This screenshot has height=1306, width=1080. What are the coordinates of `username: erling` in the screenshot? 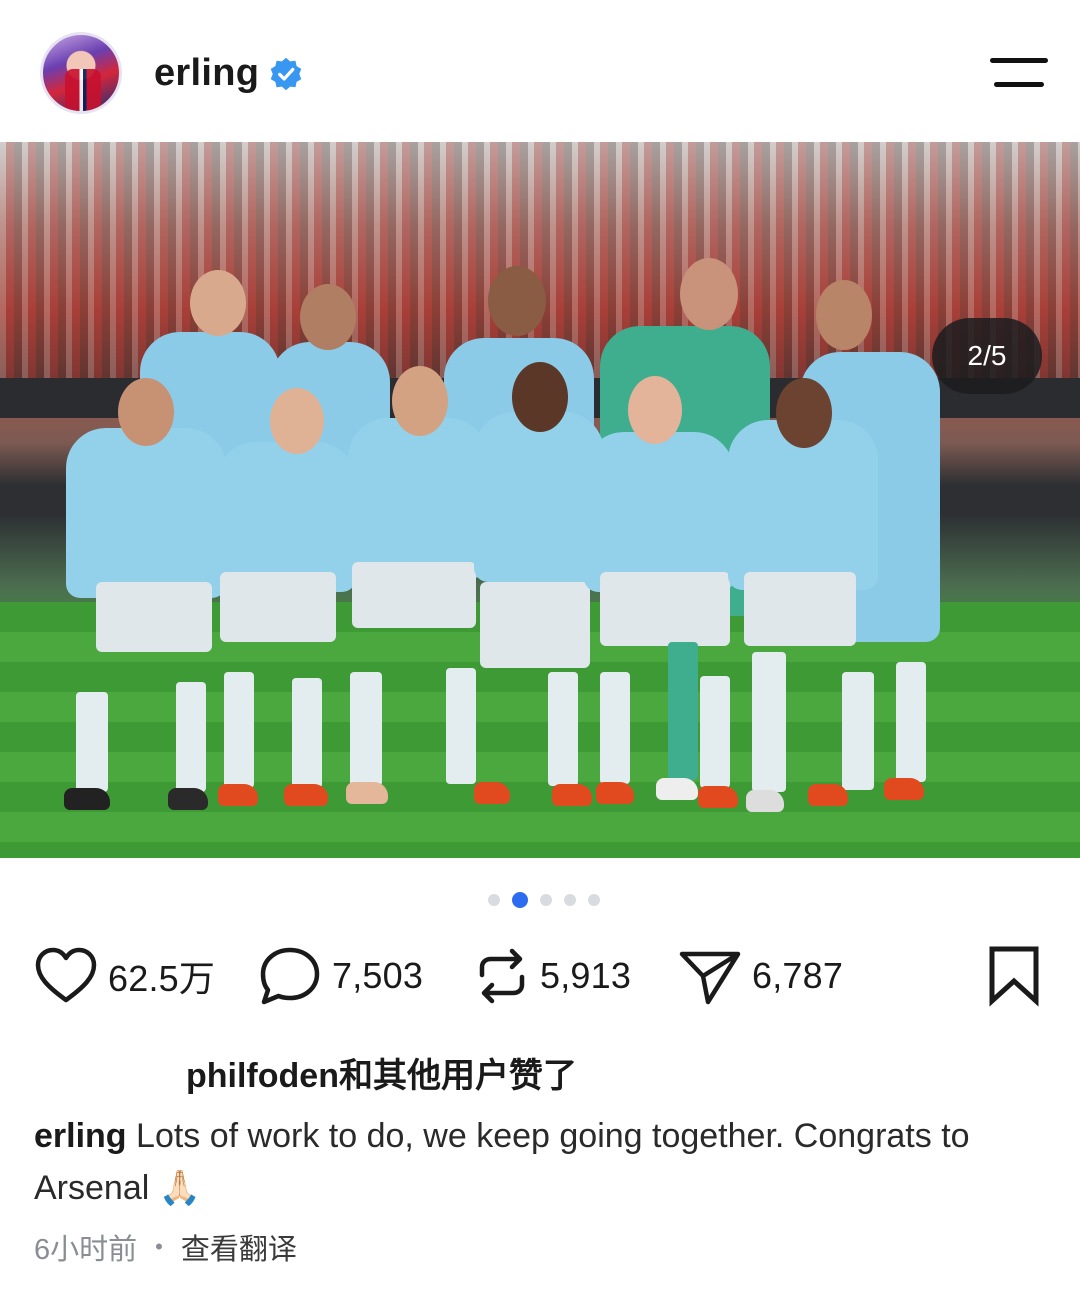 It's located at (206, 73).